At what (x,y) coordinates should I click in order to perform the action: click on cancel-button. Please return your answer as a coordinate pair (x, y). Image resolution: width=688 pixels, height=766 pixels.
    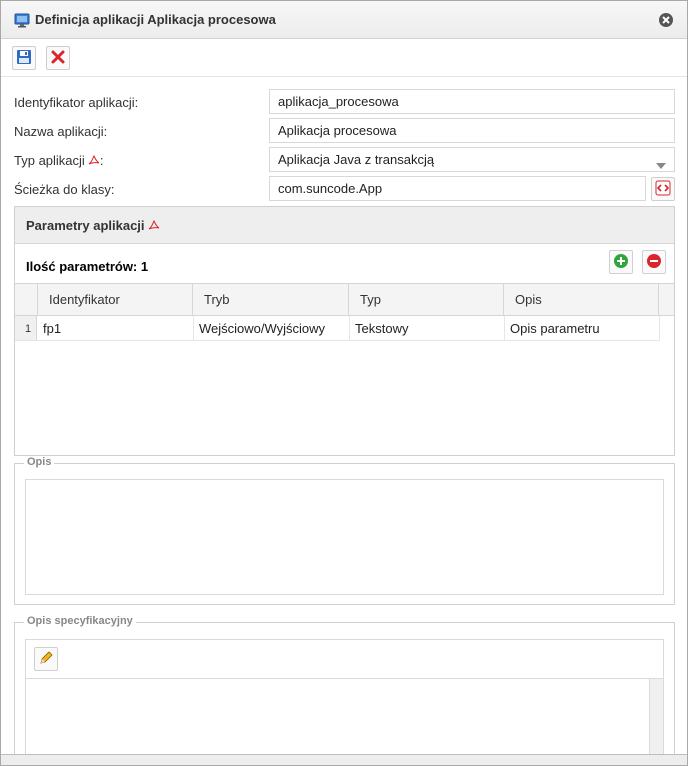
    Looking at the image, I should click on (58, 58).